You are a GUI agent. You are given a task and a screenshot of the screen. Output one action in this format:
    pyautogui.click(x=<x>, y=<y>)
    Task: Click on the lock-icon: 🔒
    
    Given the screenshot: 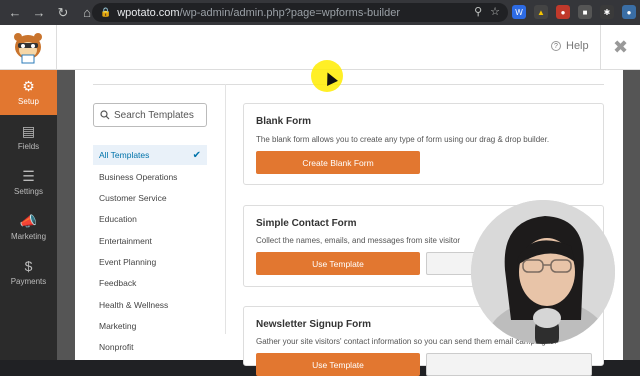 What is the action you would take?
    pyautogui.click(x=106, y=12)
    